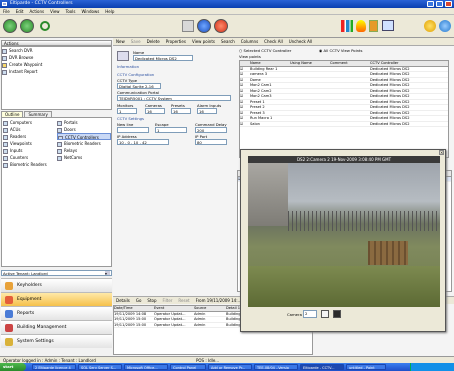  What do you see at coordinates (56, 299) in the screenshot?
I see `nav-equipment: Equipment` at bounding box center [56, 299].